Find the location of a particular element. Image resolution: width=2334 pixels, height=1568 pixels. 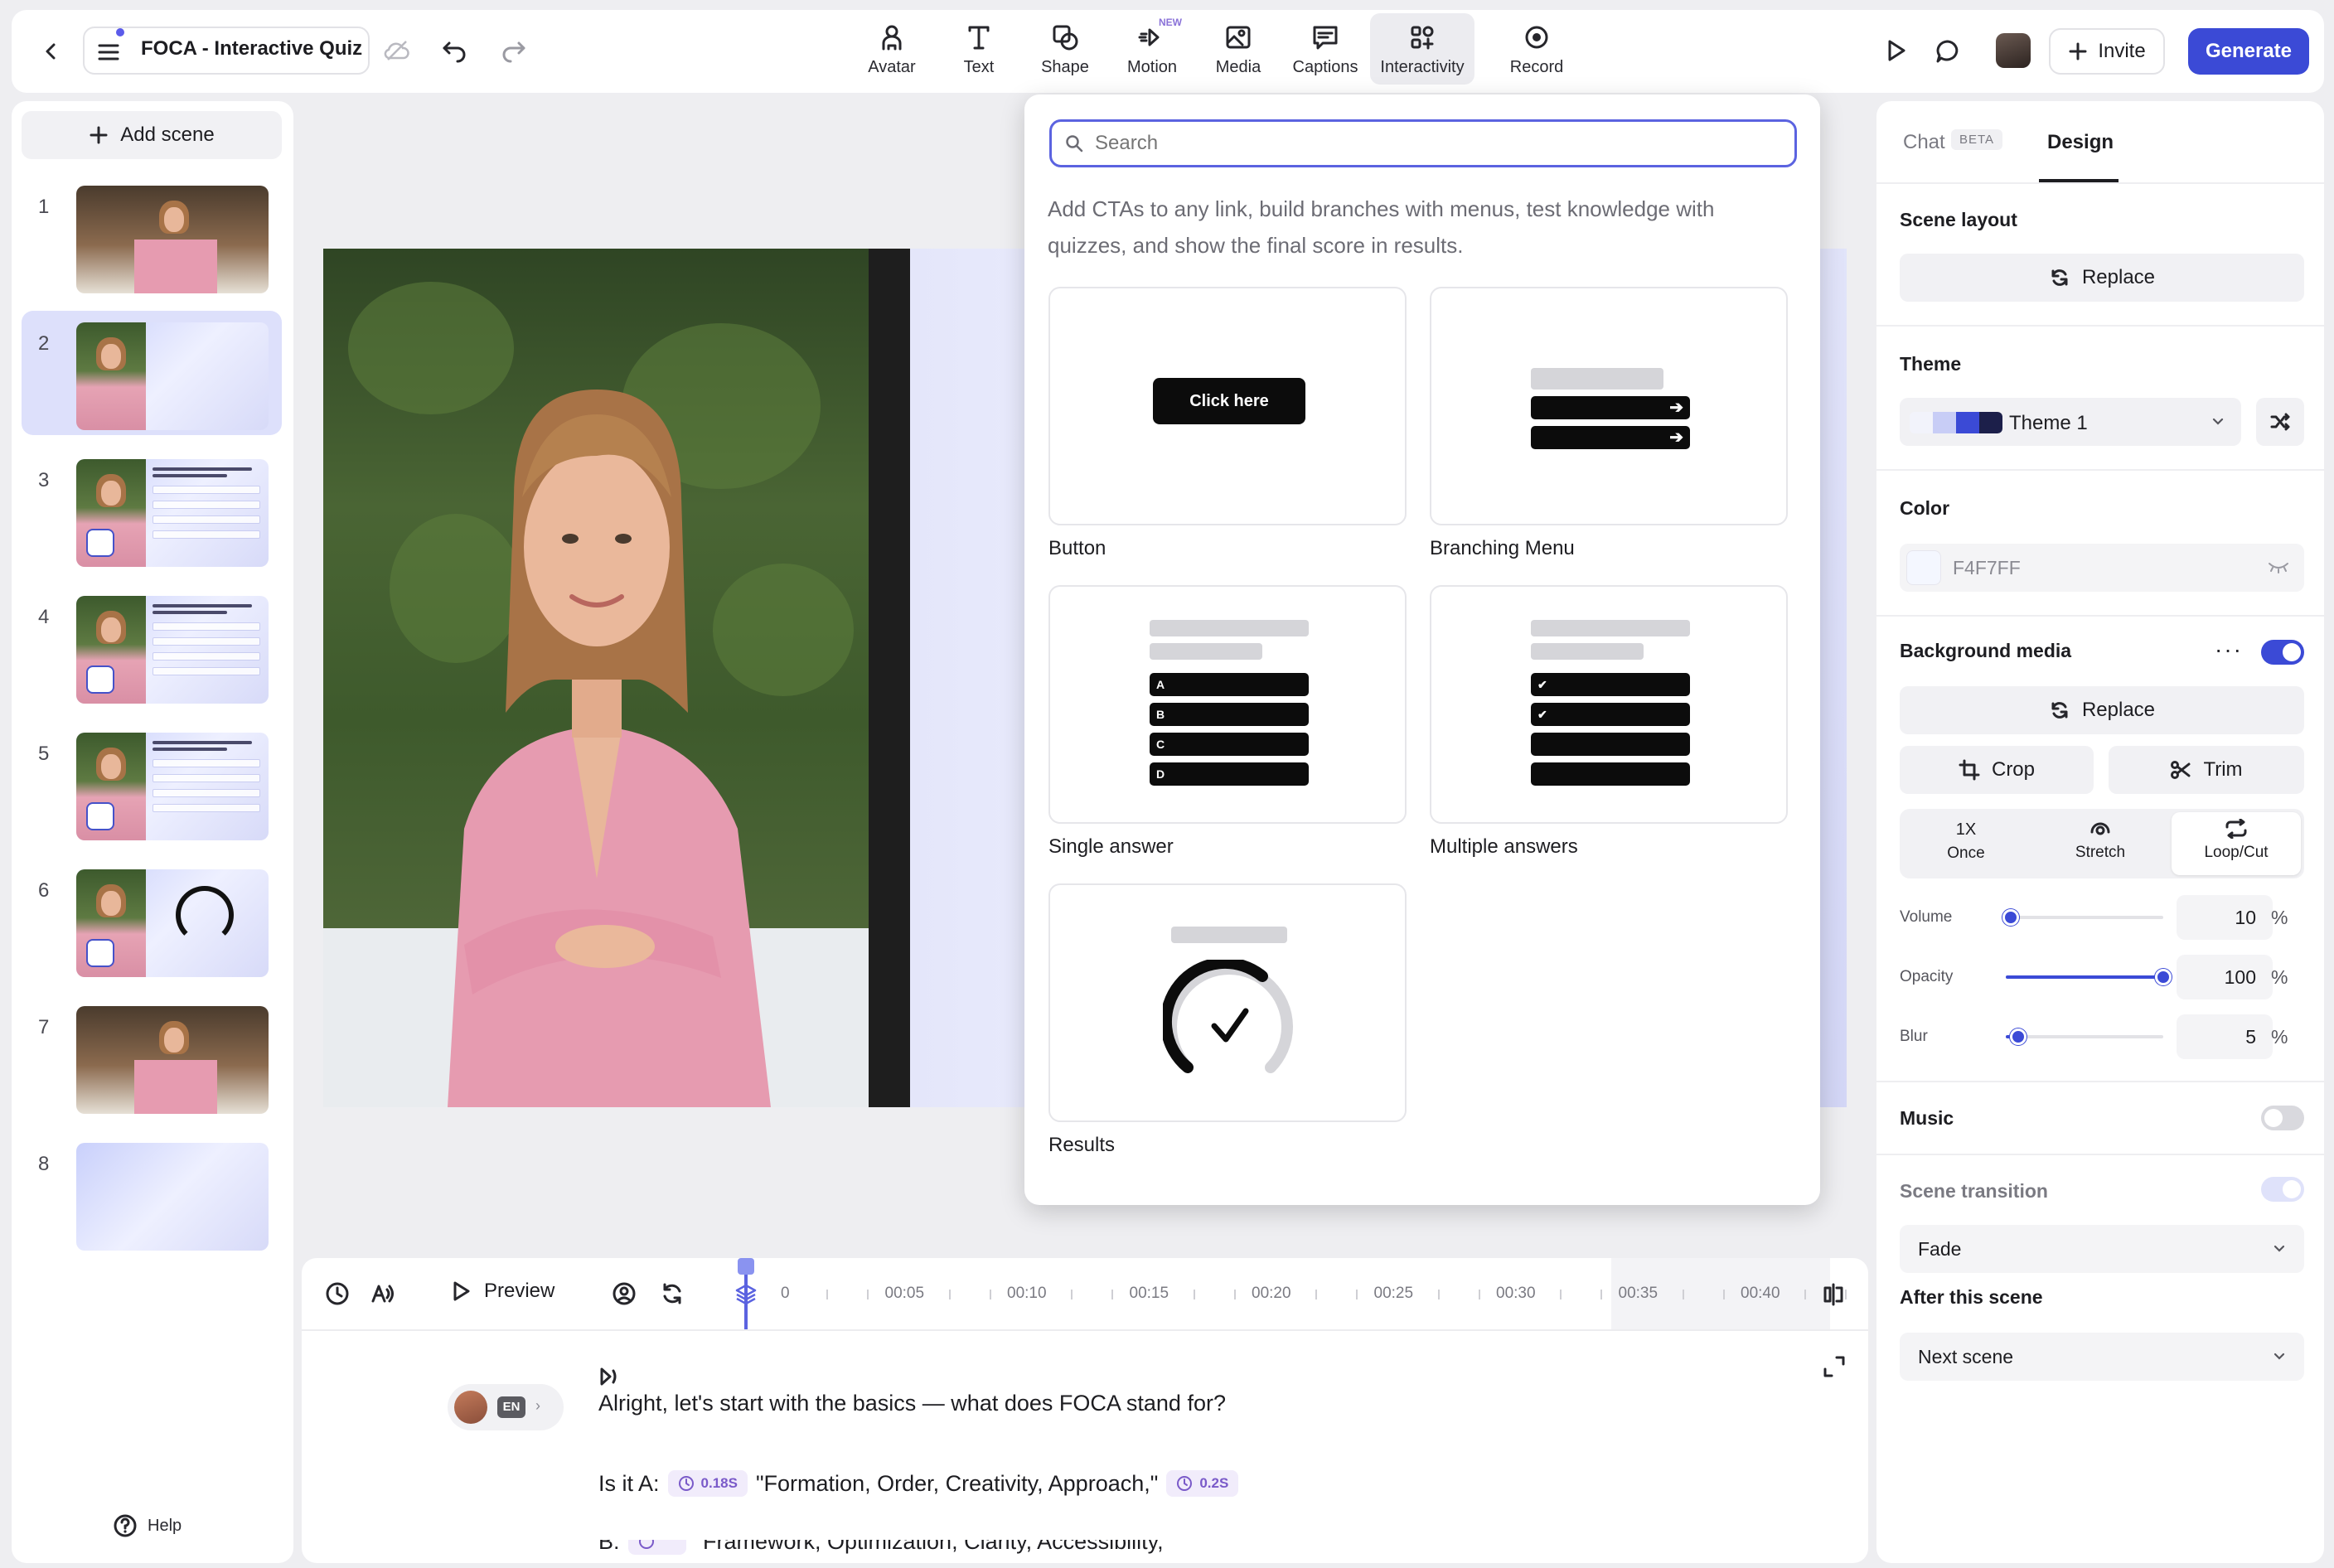

slider-value-input: 10 is located at coordinates (2225, 917).